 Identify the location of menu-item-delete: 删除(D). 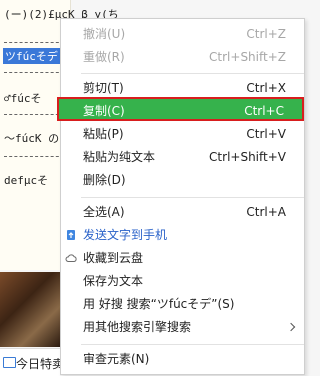
(182, 180).